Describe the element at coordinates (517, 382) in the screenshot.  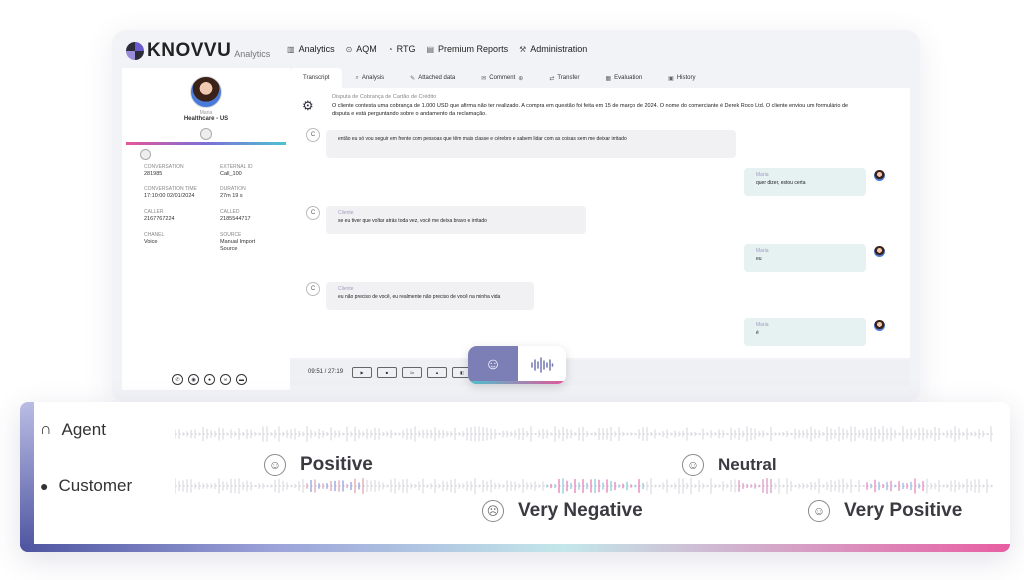
I see `toggle-accent-bar` at that location.